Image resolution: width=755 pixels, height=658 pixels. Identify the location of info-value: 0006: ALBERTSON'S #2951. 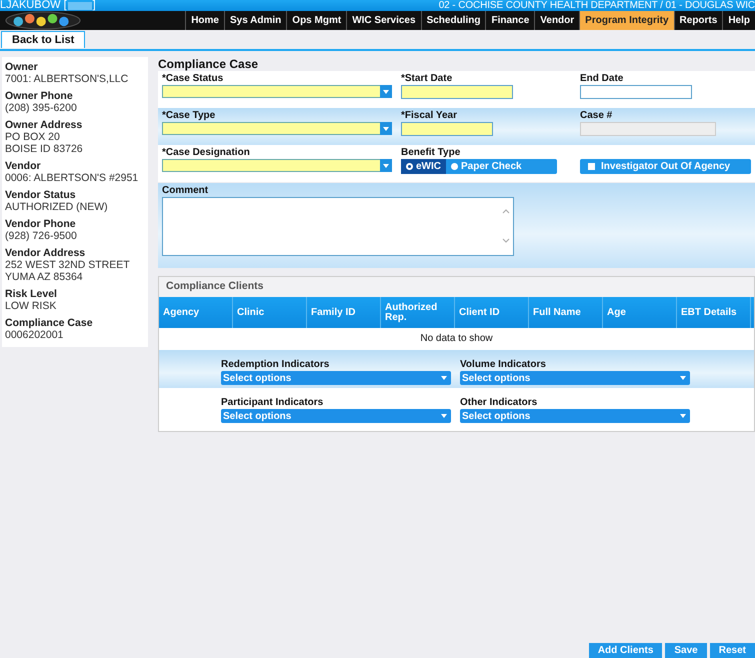
(72, 178).